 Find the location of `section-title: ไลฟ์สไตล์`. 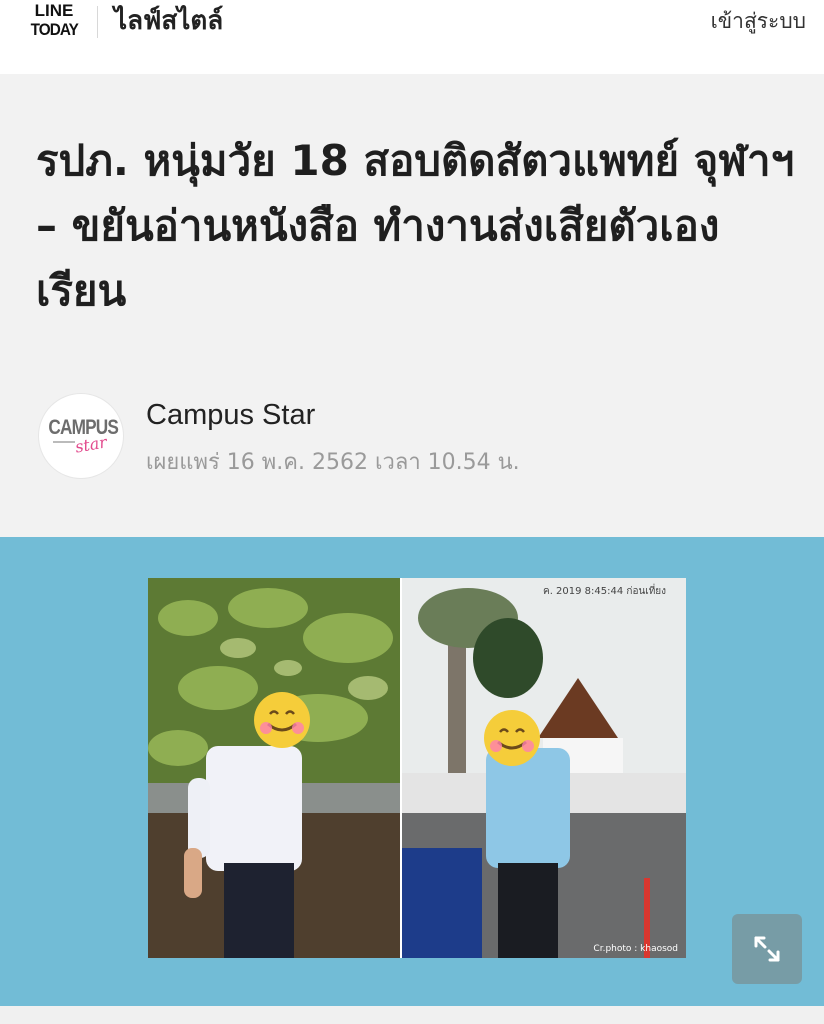

section-title: ไลฟ์สไตล์ is located at coordinates (168, 21).